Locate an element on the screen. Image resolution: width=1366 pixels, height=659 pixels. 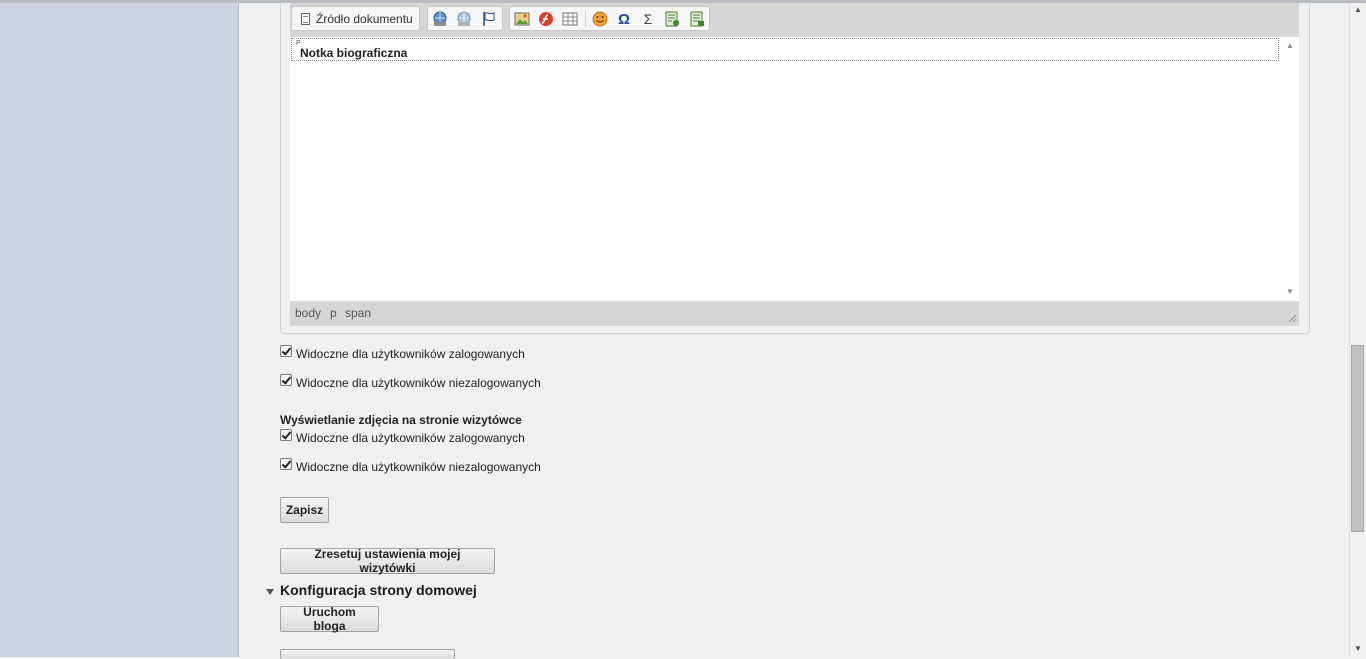
toolbar-links-group is located at coordinates (465, 18).